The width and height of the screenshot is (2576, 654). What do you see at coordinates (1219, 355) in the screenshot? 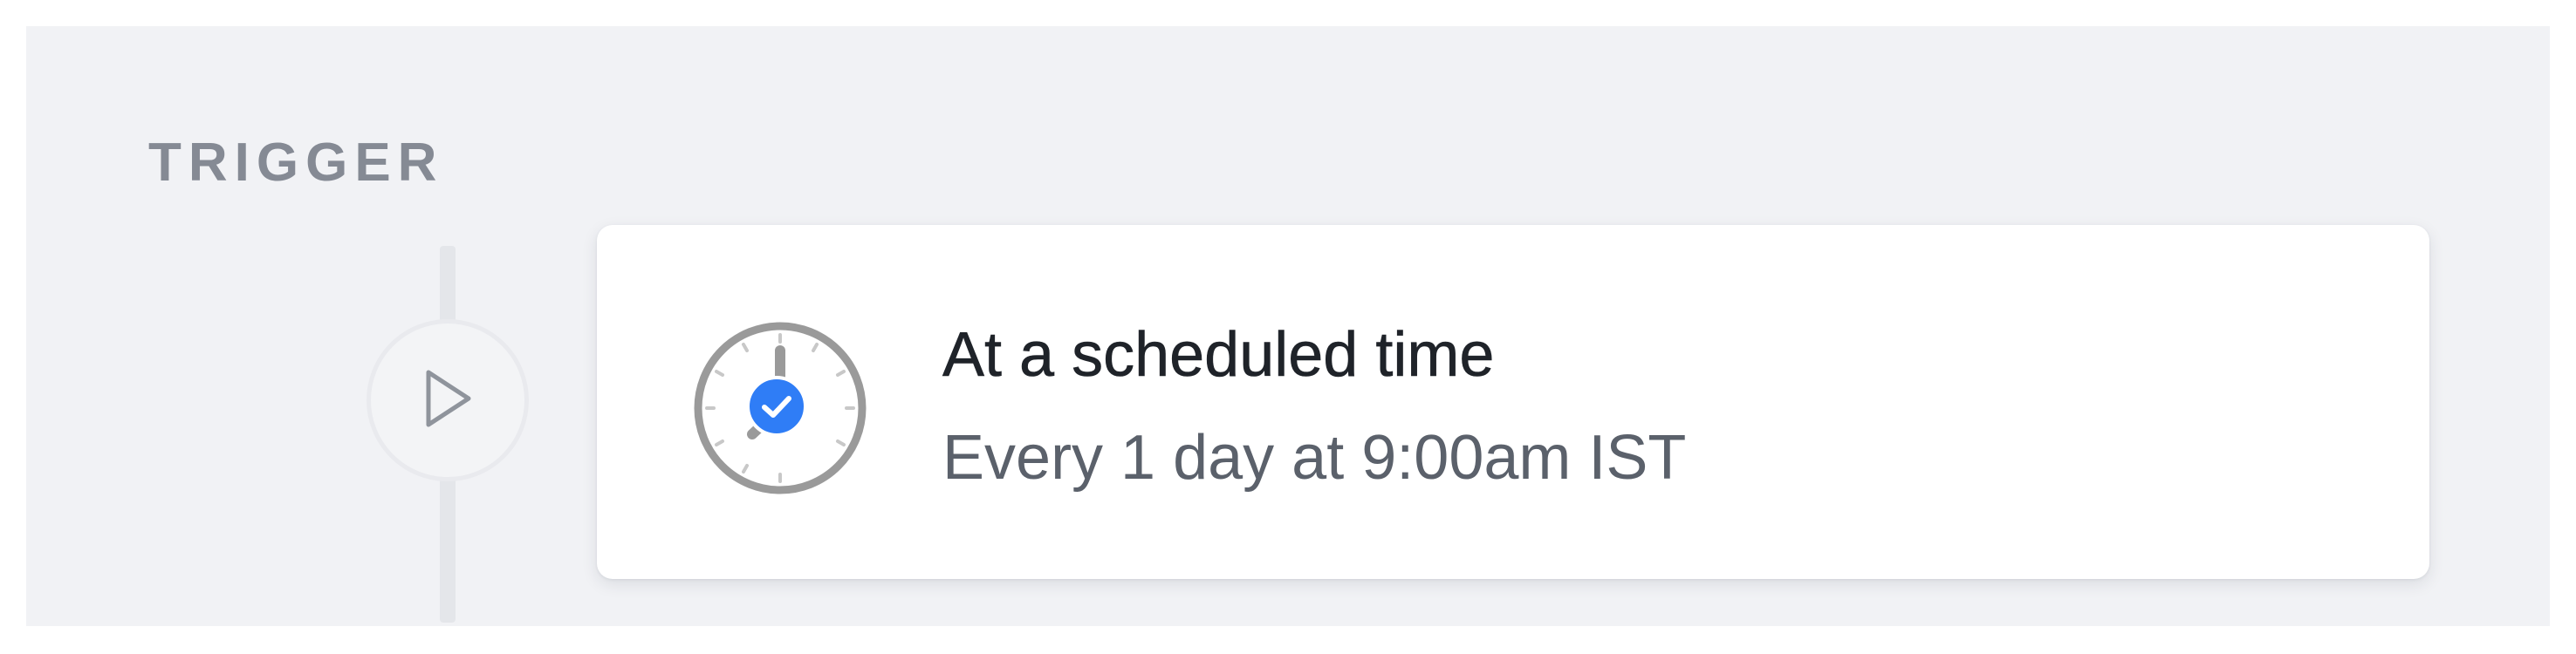
I see `trigger-title: At a scheduled time` at bounding box center [1219, 355].